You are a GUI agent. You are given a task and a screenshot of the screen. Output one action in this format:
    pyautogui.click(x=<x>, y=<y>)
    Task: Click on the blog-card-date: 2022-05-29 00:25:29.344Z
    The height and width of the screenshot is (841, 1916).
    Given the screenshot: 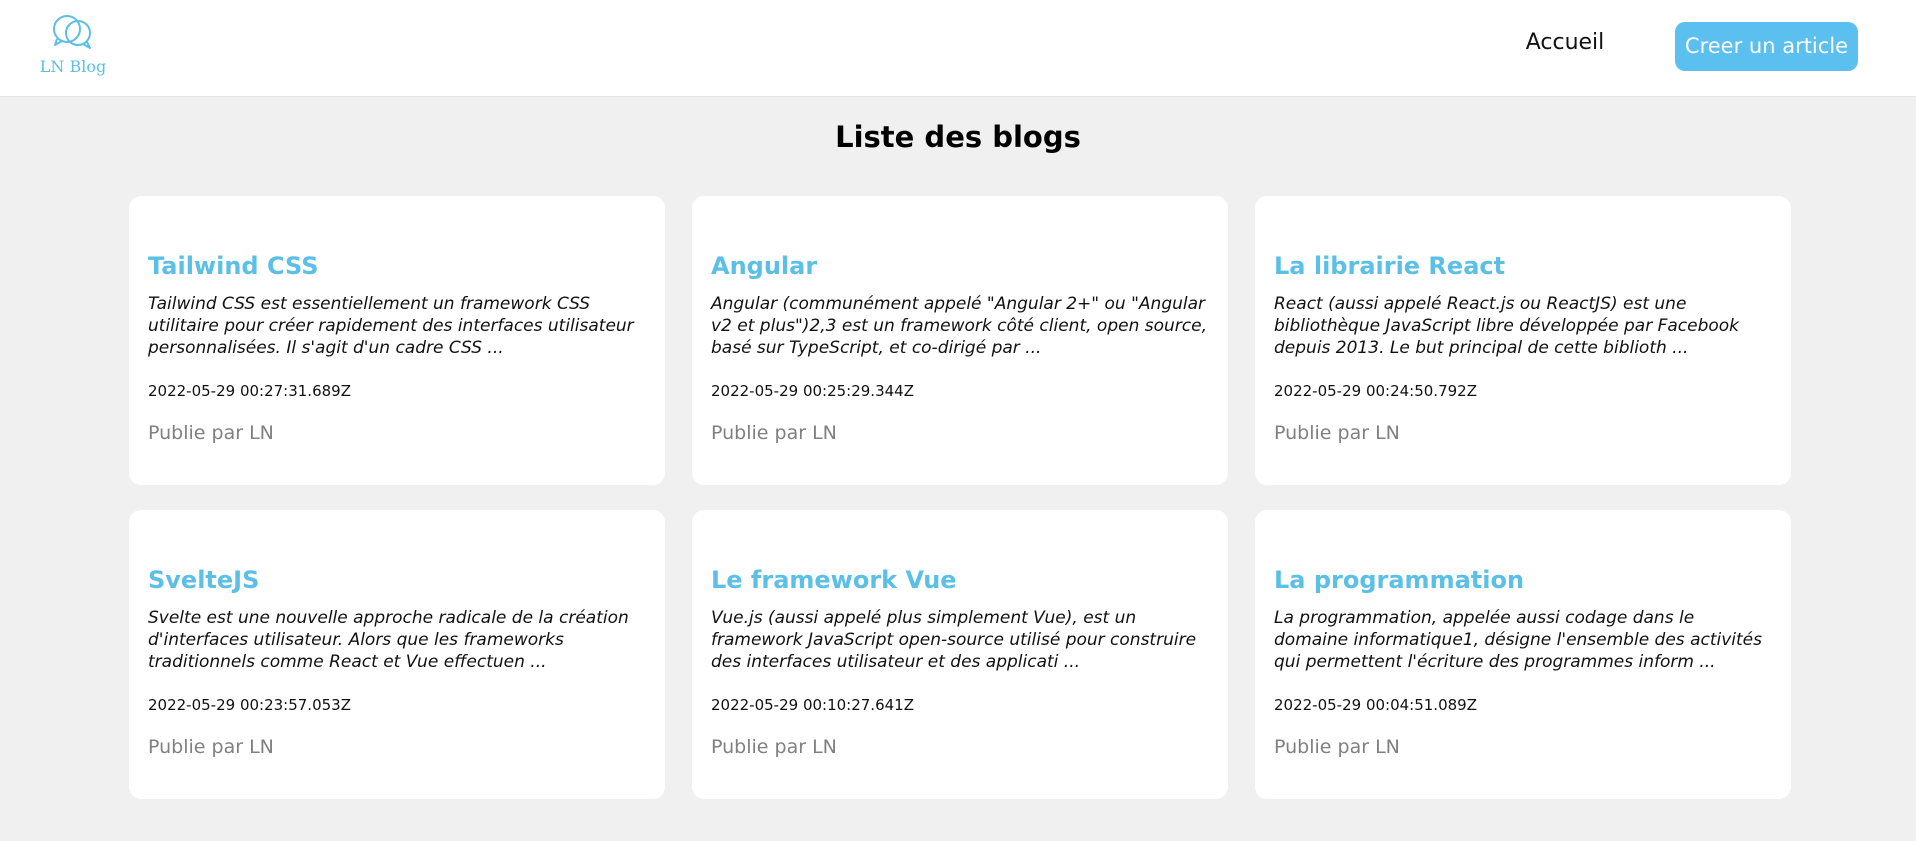 What is the action you would take?
    pyautogui.click(x=812, y=391)
    